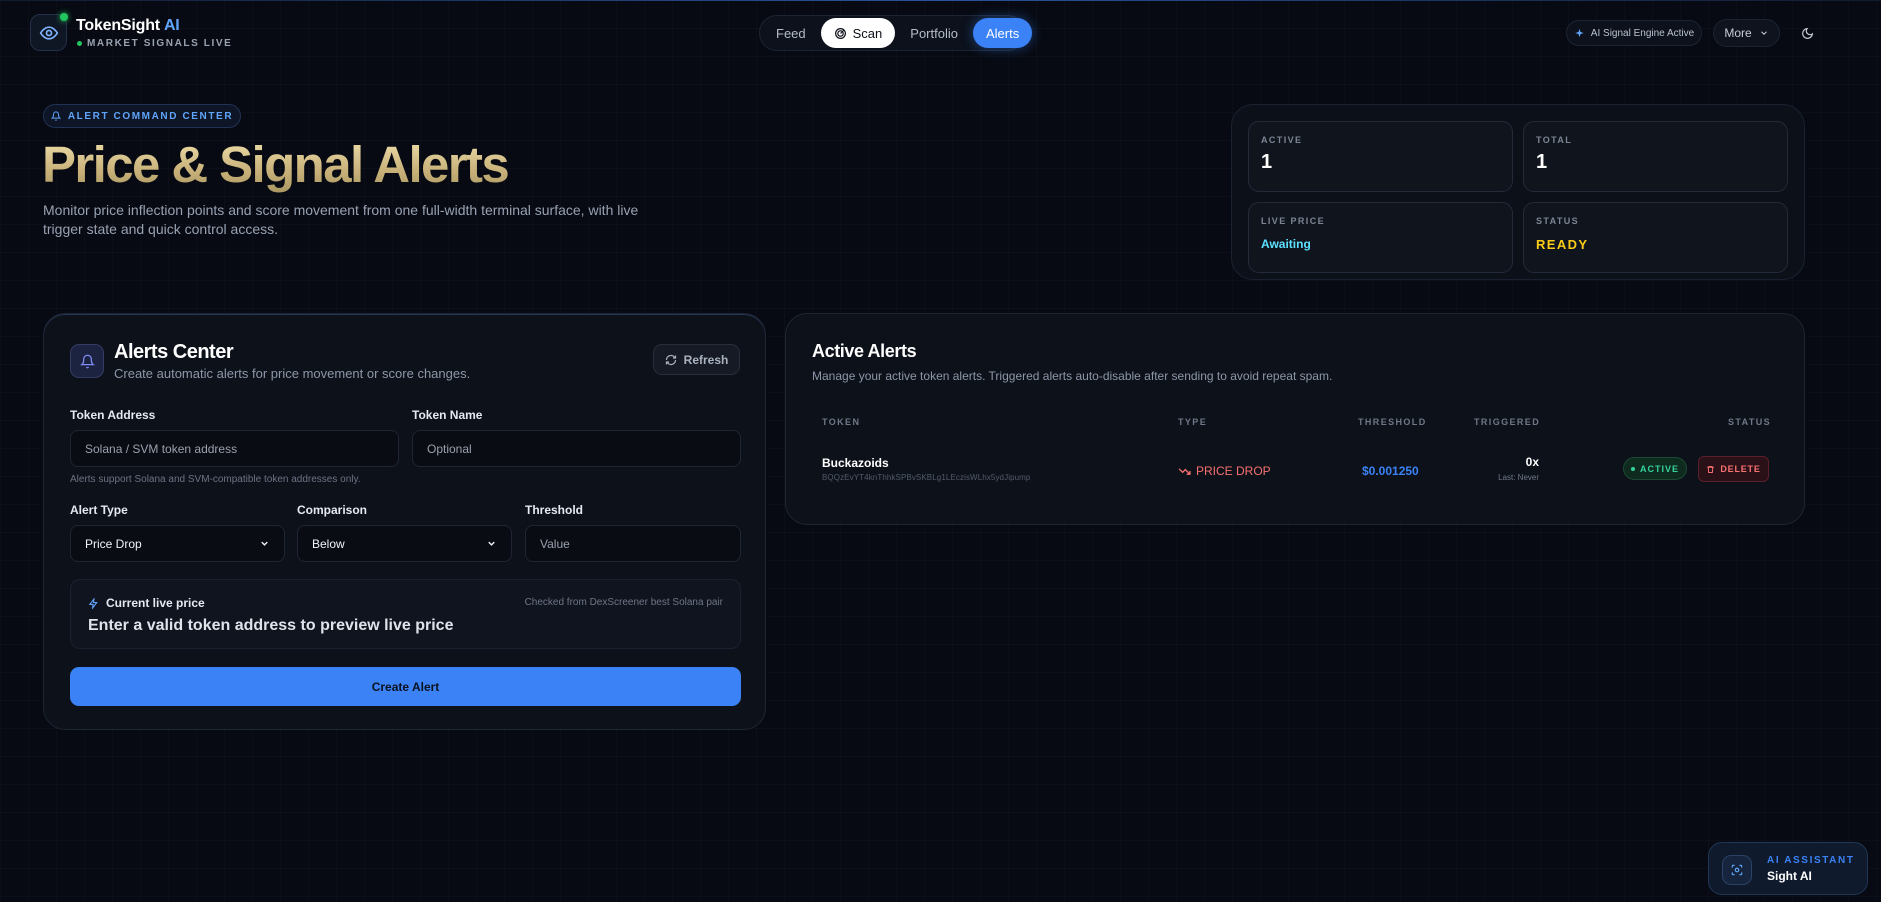 The height and width of the screenshot is (902, 1881). I want to click on hero-badge: ALERT COMMAND CENTER, so click(142, 116).